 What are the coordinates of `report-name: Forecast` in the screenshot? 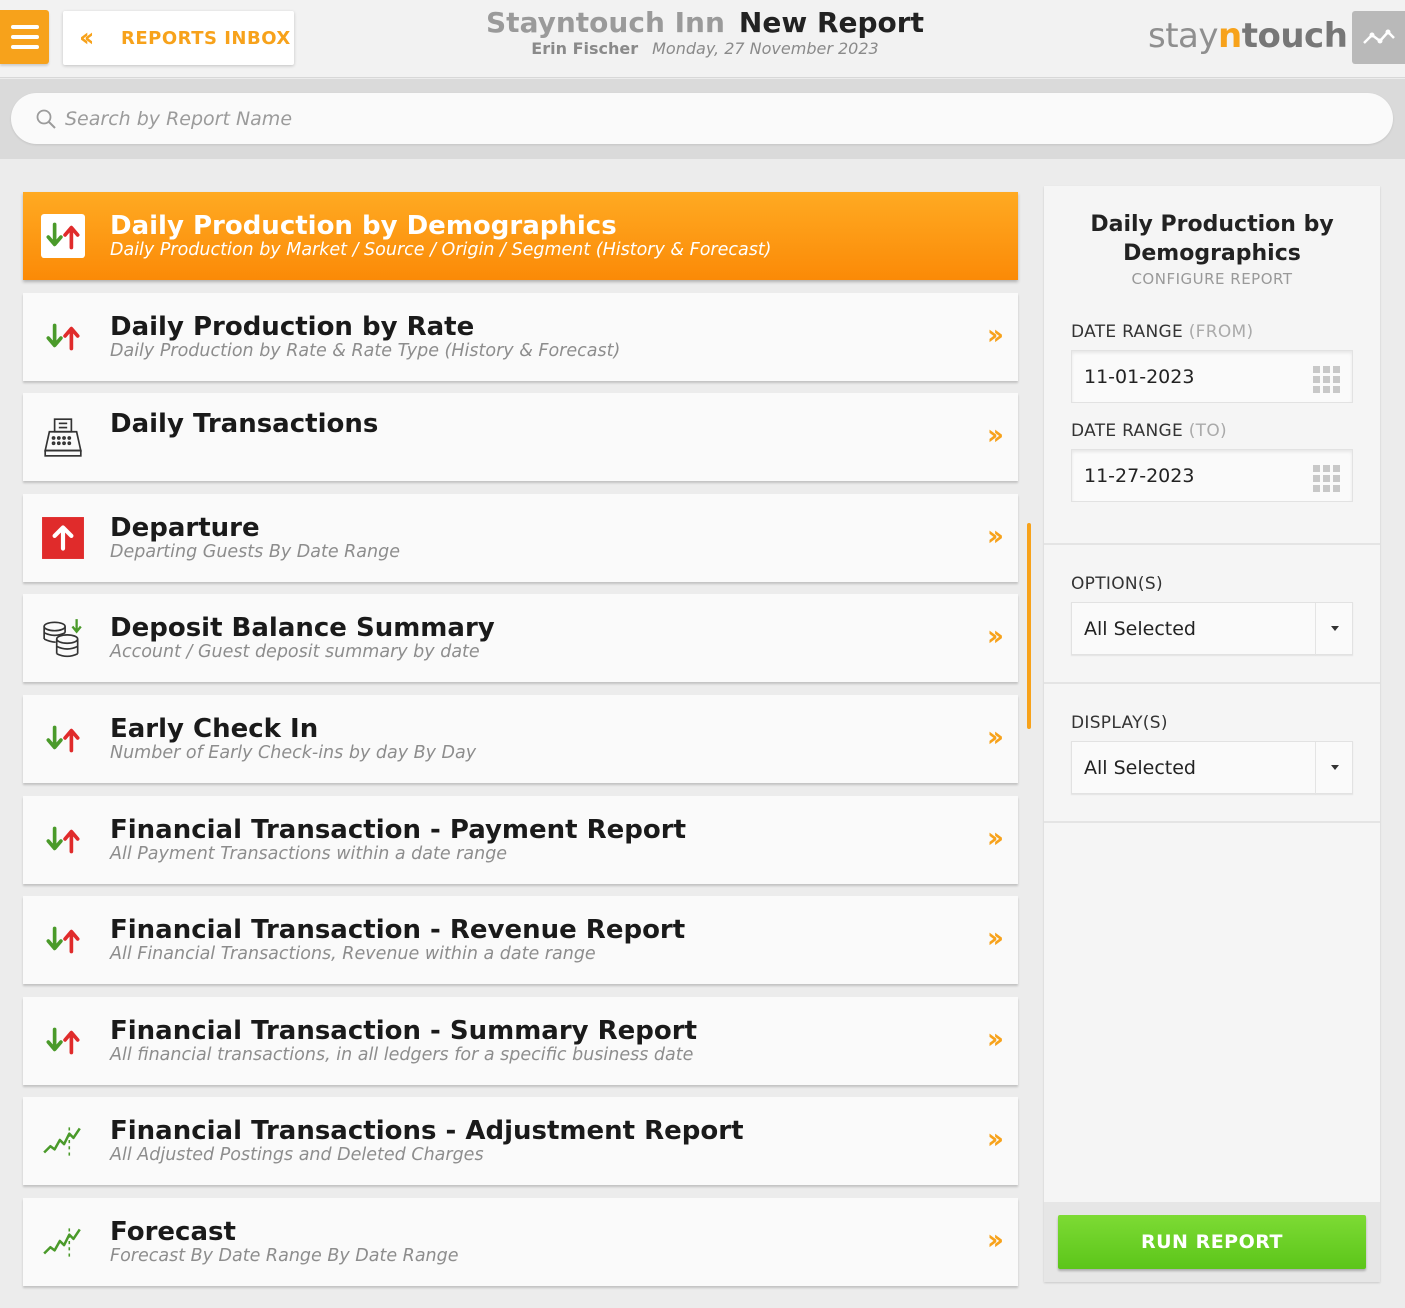 It's located at (173, 1231).